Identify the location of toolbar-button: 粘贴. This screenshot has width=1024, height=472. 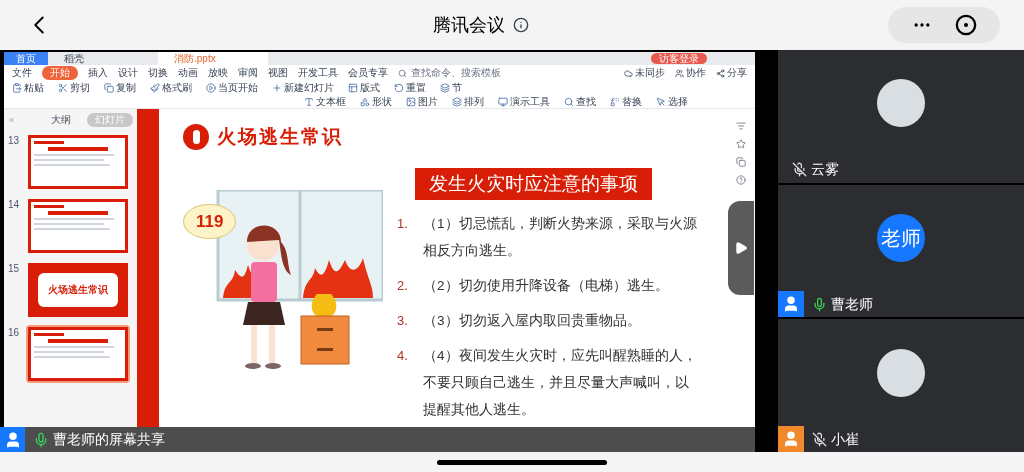
(28, 88).